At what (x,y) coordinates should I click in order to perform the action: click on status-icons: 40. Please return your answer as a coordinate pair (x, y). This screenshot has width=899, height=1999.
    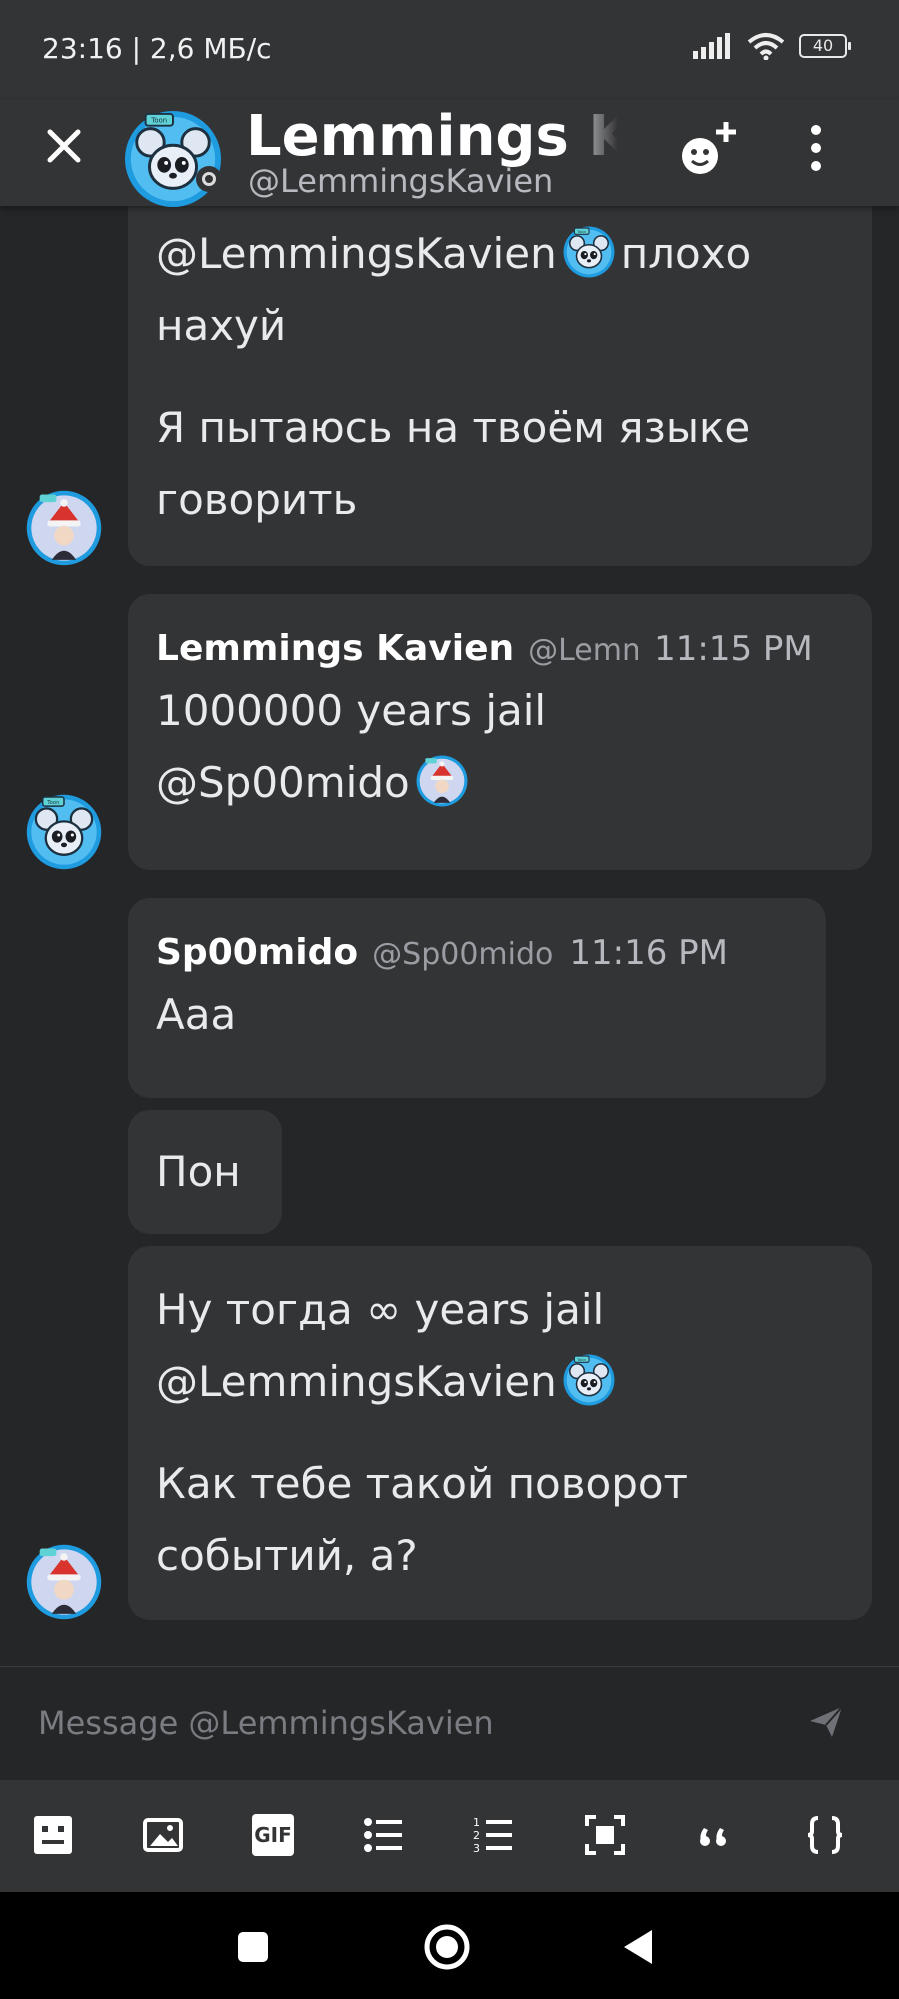
    Looking at the image, I should click on (772, 46).